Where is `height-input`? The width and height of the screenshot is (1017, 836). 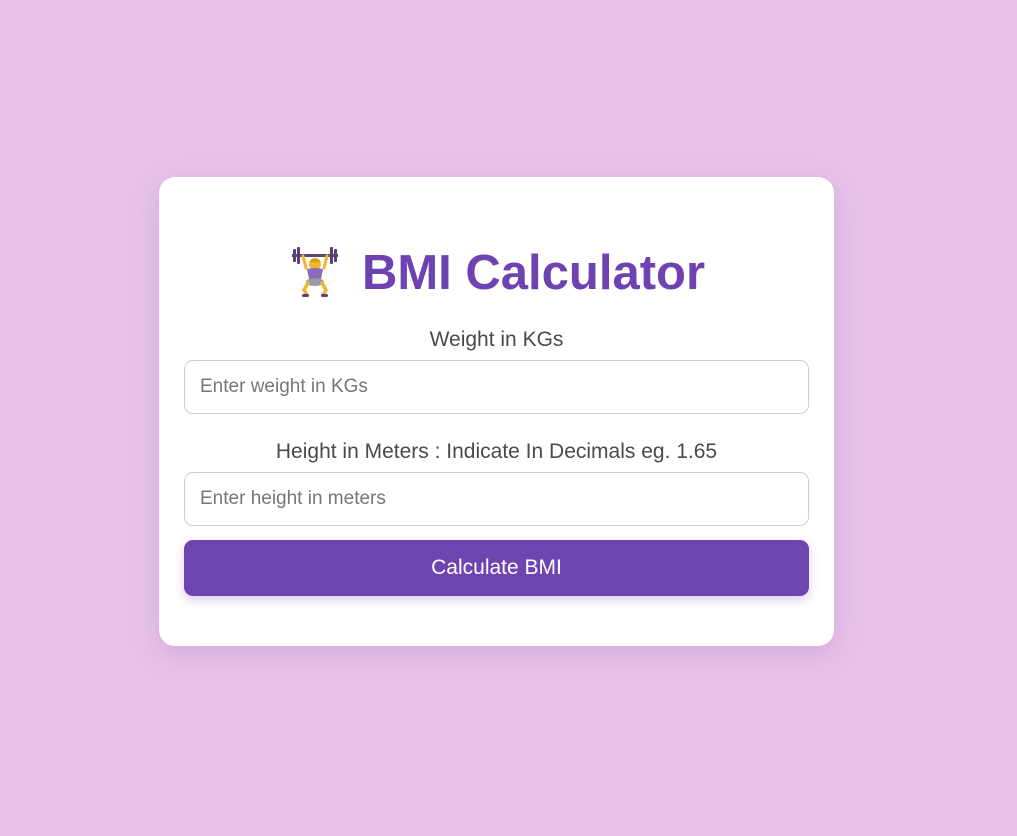
height-input is located at coordinates (496, 499).